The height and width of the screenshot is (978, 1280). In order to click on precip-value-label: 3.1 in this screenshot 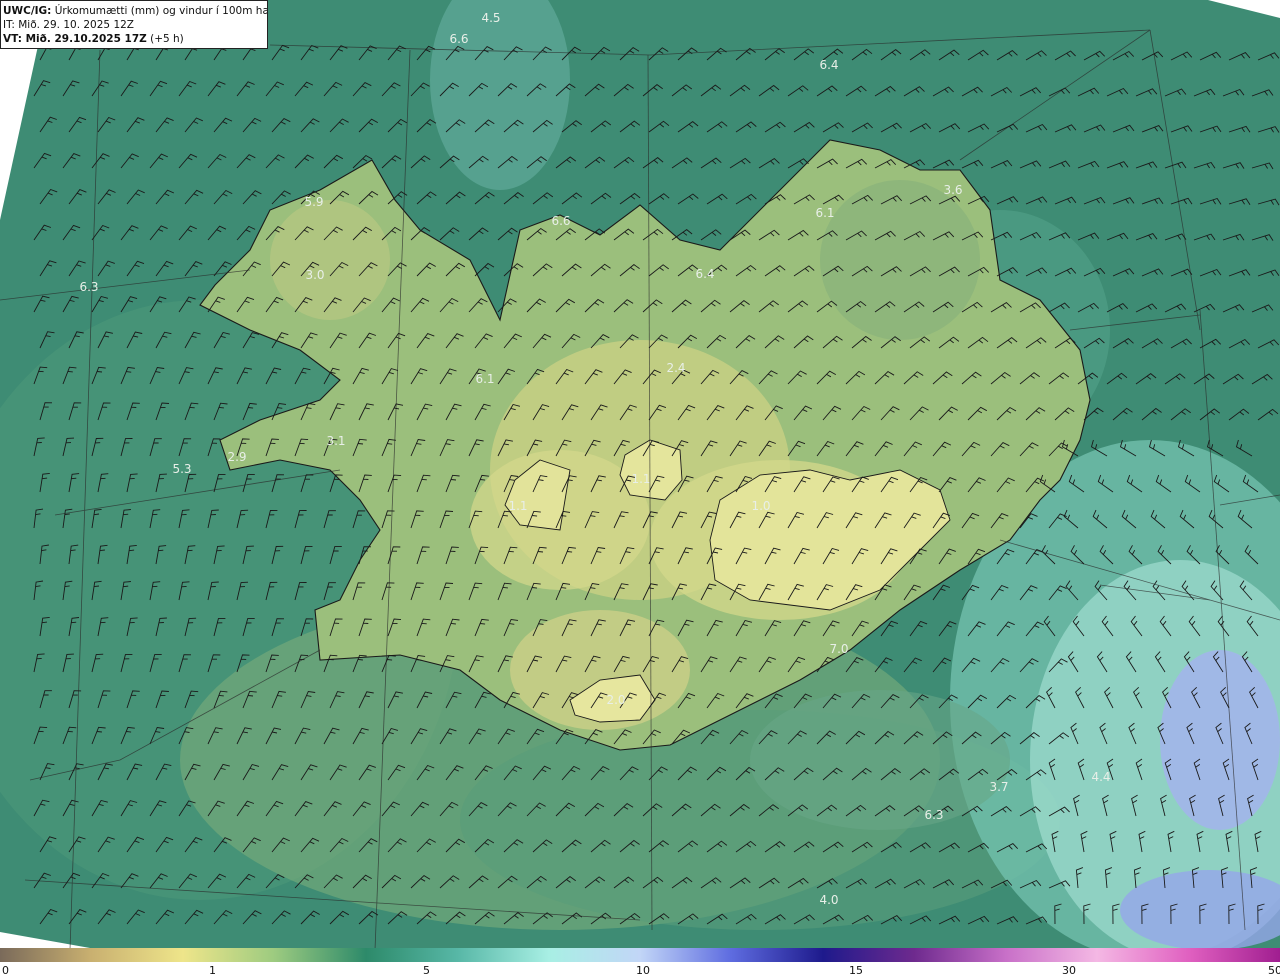, I will do `click(335, 441)`.